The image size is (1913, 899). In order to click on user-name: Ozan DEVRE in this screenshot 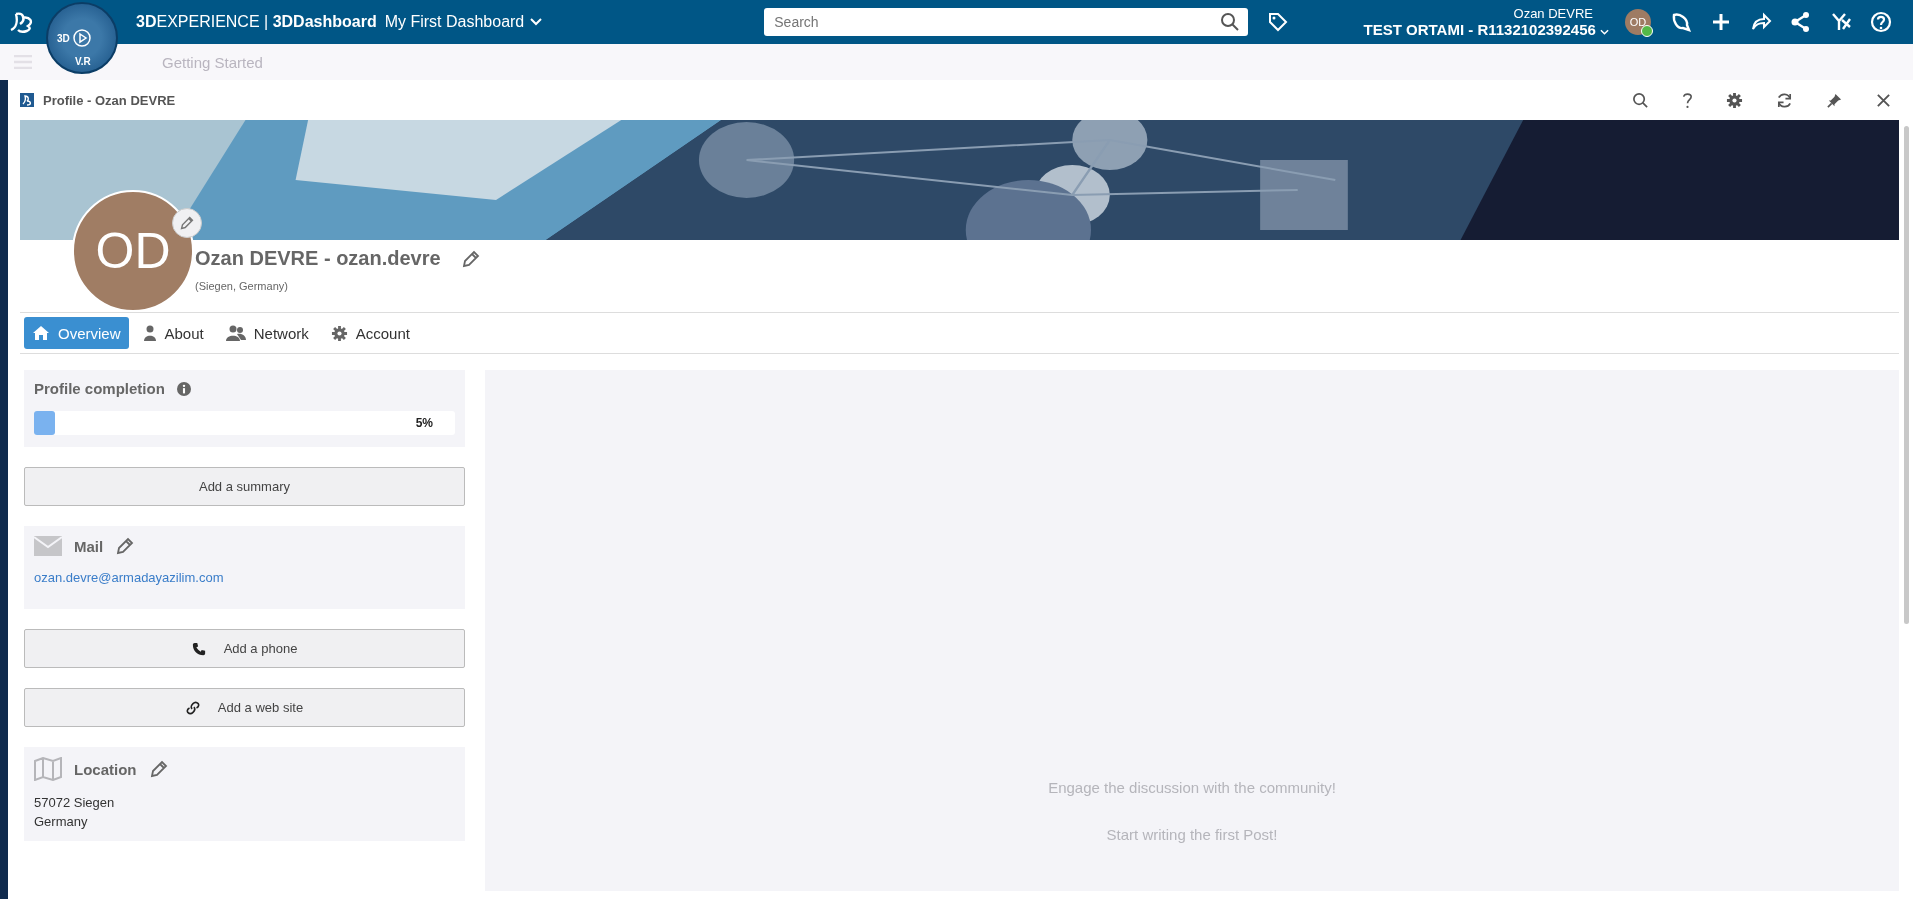, I will do `click(1553, 13)`.